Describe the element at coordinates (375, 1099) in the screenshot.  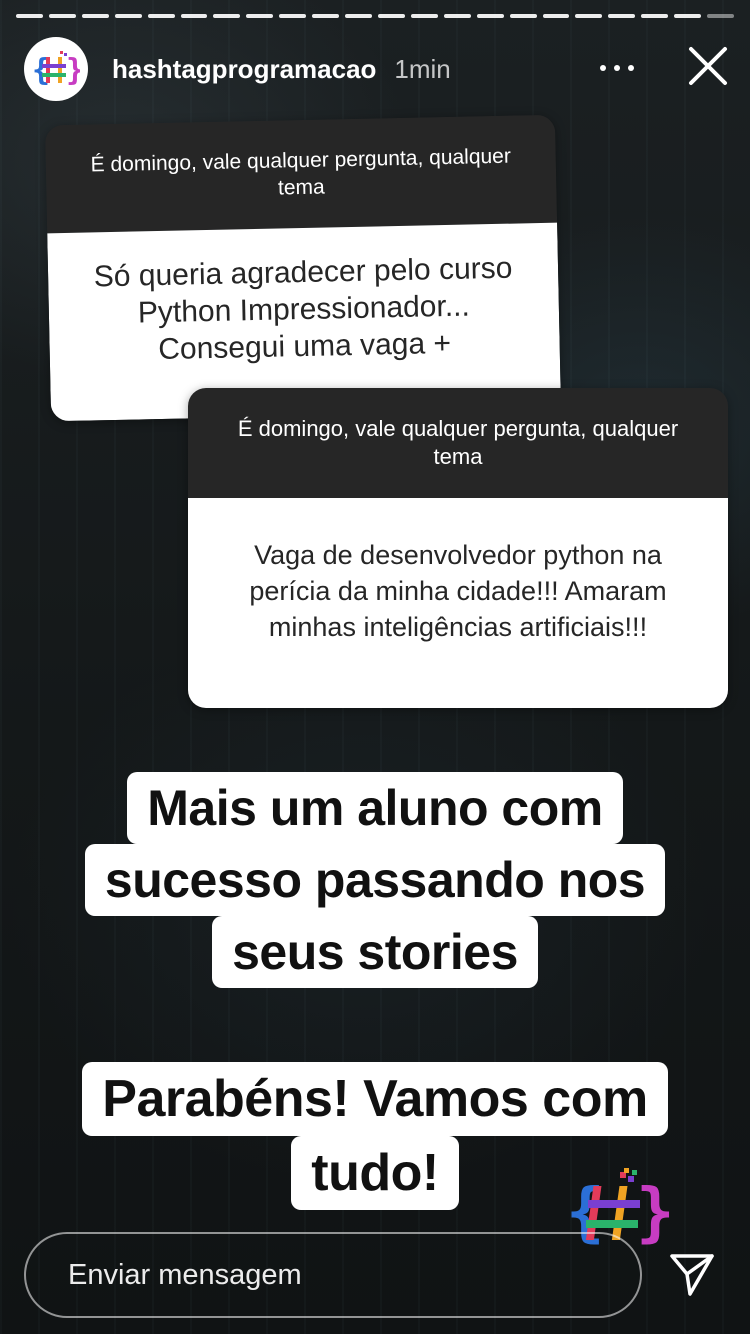
I see `caption-line: Parabéns! Vamos com` at that location.